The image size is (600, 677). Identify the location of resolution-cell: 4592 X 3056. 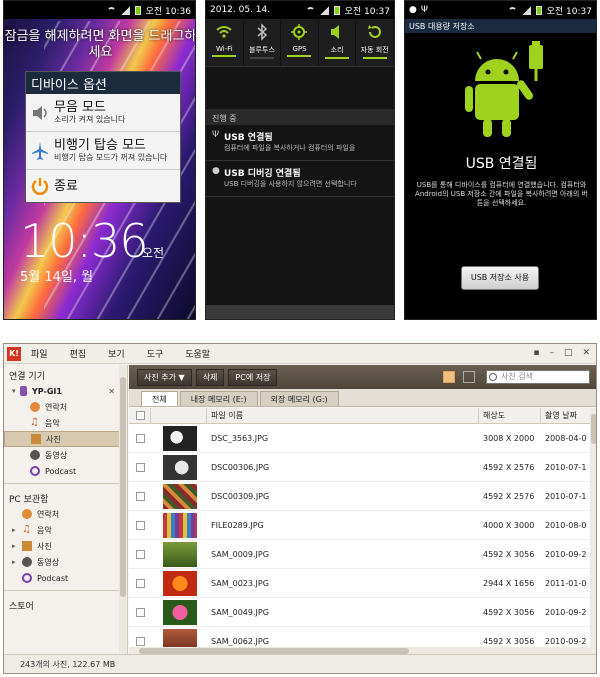
(509, 641).